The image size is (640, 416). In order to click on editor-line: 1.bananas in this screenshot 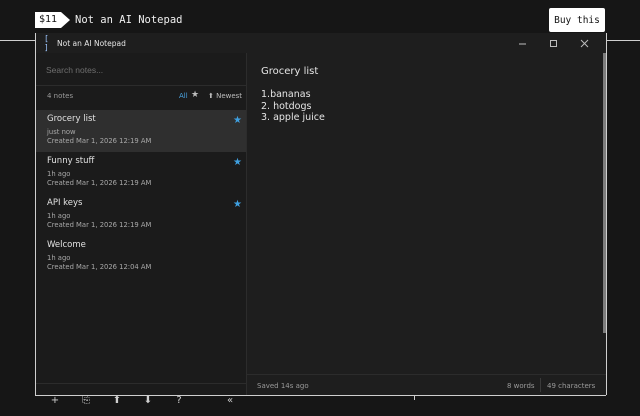, I will do `click(286, 94)`.